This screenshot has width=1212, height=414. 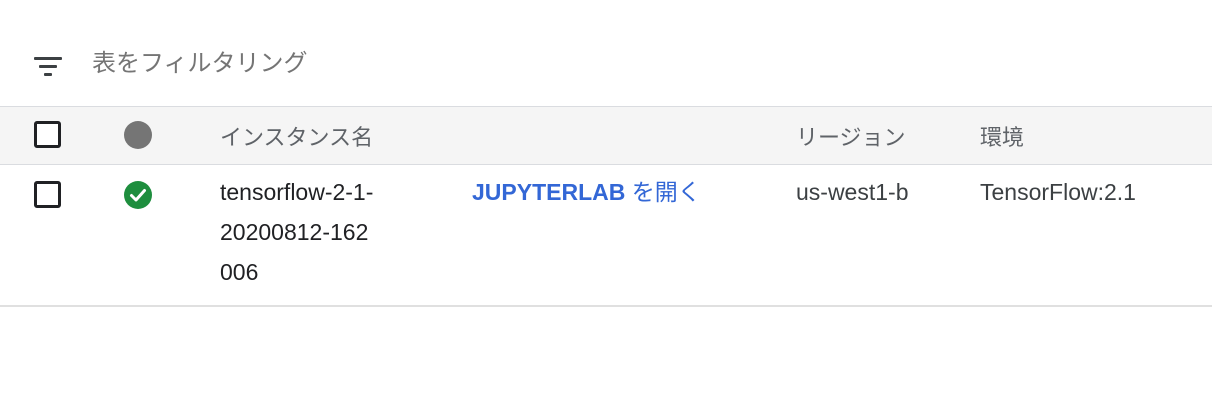 What do you see at coordinates (549, 192) in the screenshot?
I see `open-link-label: JUPYTERLAB` at bounding box center [549, 192].